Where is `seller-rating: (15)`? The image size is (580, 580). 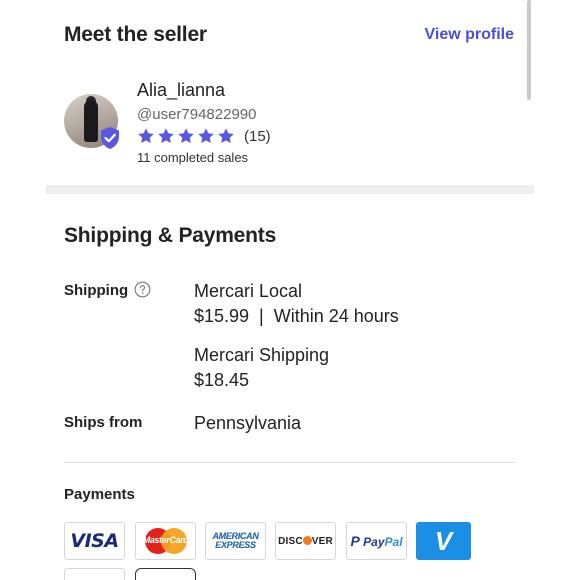
seller-rating: (15) is located at coordinates (204, 136).